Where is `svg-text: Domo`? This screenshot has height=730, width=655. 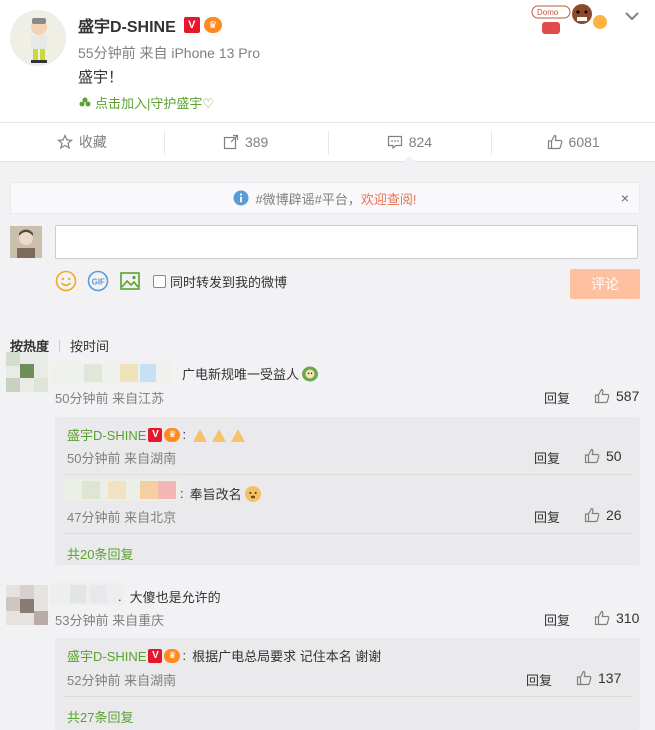
svg-text: Domo is located at coordinates (548, 12).